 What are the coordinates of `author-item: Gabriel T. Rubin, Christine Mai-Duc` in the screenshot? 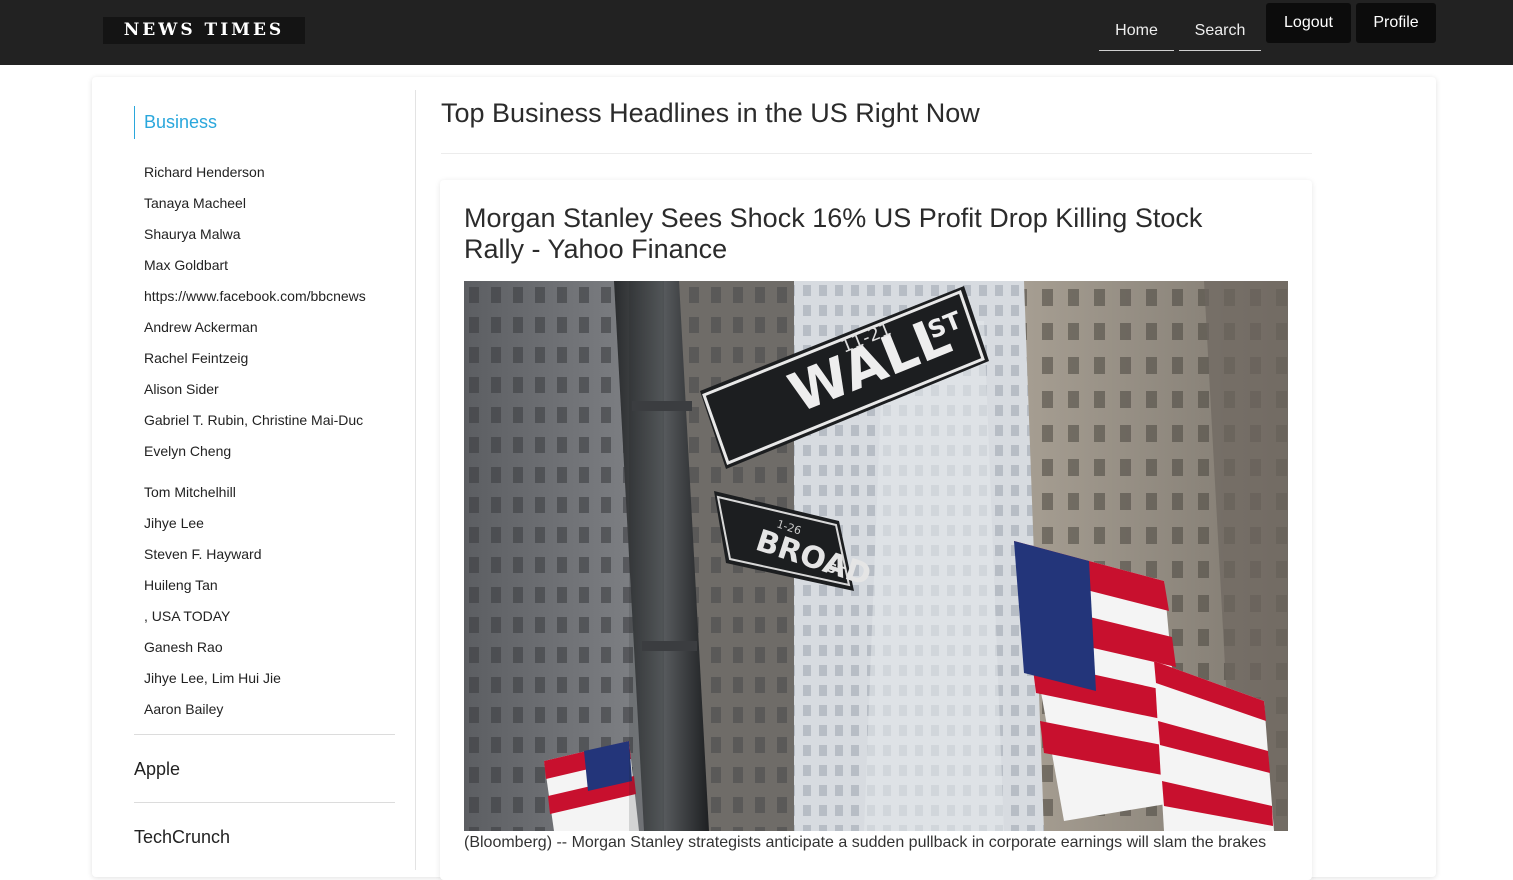 It's located at (253, 420).